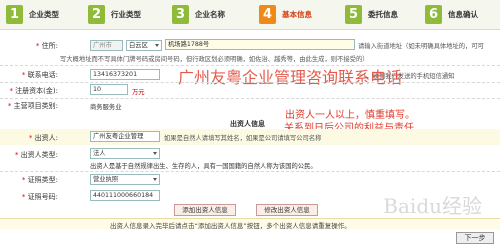 This screenshot has width=500, height=247. What do you see at coordinates (109, 89) in the screenshot?
I see `capital-input: 10` at bounding box center [109, 89].